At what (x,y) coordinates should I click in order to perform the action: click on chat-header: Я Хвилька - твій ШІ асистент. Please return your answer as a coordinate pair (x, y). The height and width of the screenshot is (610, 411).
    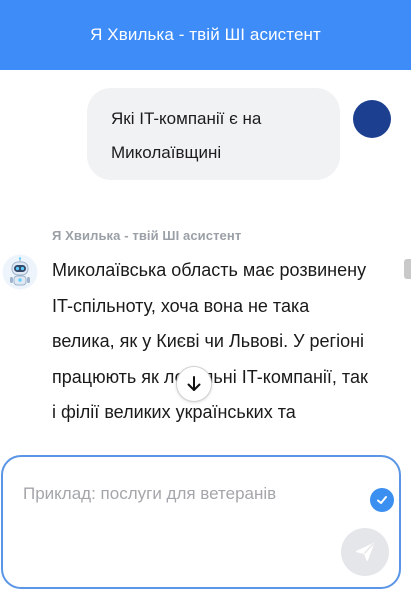
    Looking at the image, I should click on (205, 35).